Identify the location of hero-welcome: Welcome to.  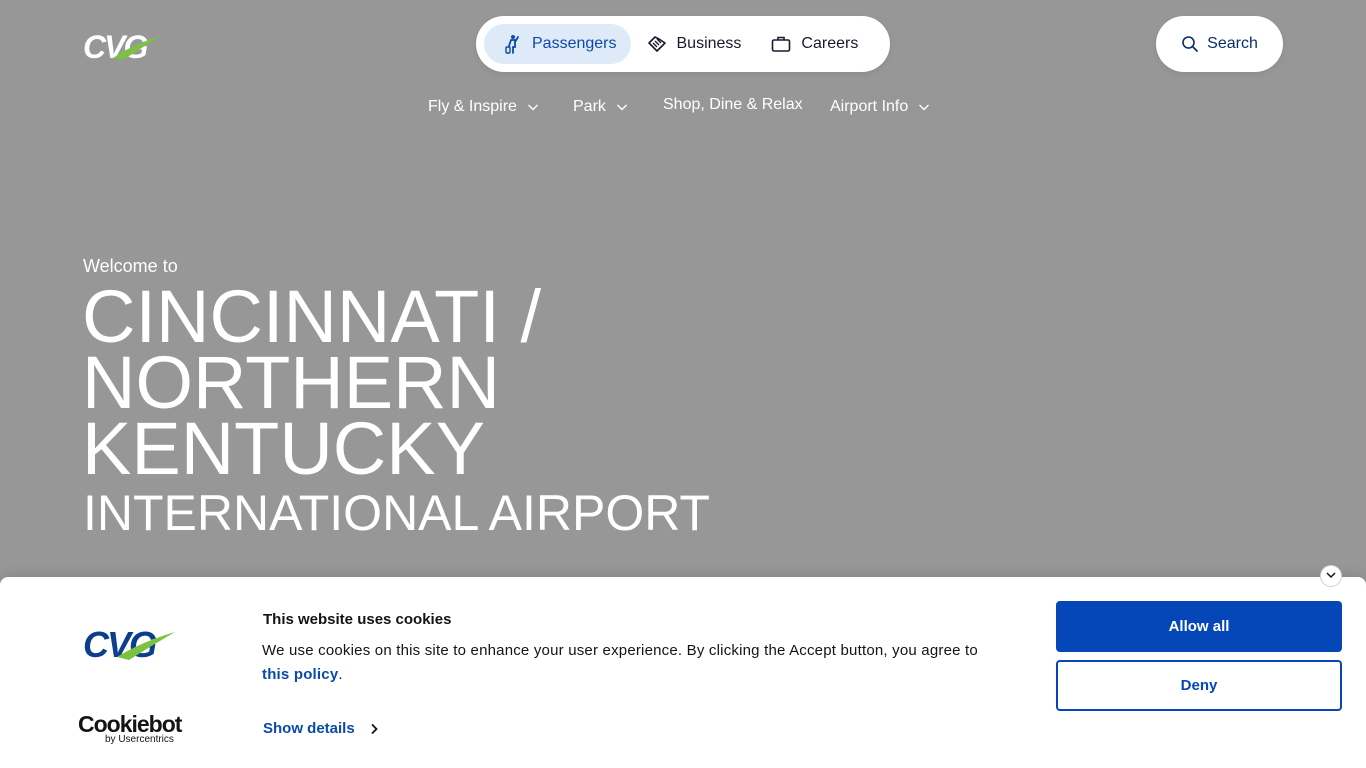
(130, 266).